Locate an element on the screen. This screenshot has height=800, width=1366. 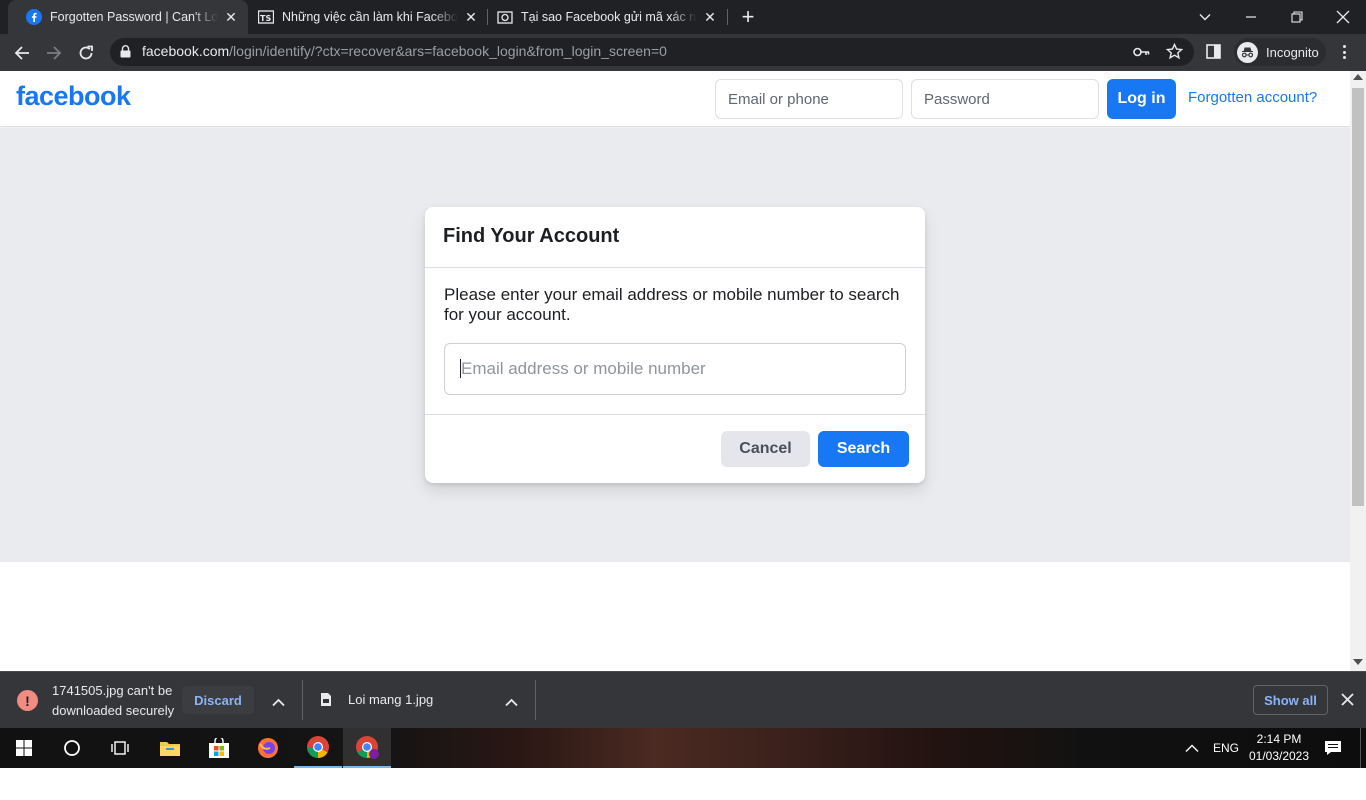
download-warning-text: 1741505.jpg can't be downloaded securely is located at coordinates (113, 701).